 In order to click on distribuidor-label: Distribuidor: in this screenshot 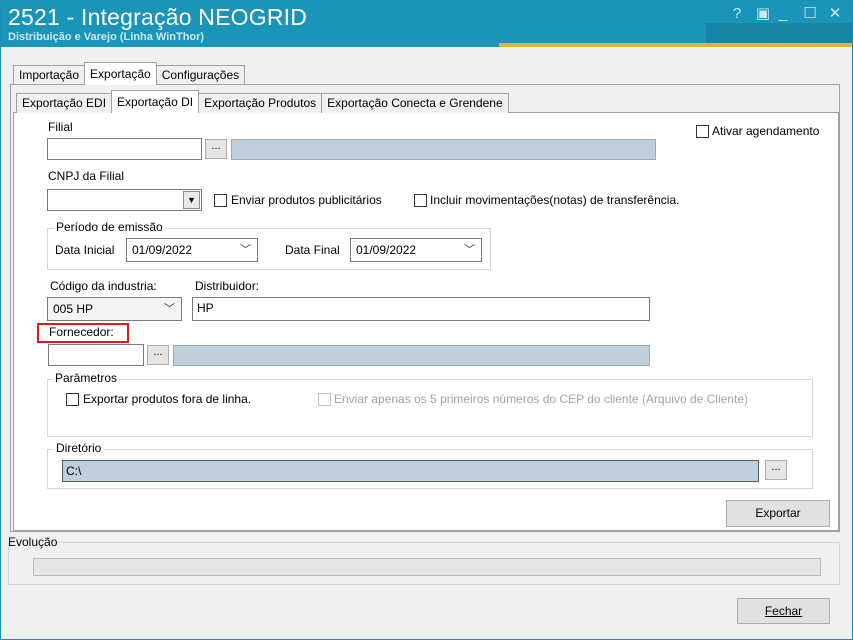, I will do `click(227, 286)`.